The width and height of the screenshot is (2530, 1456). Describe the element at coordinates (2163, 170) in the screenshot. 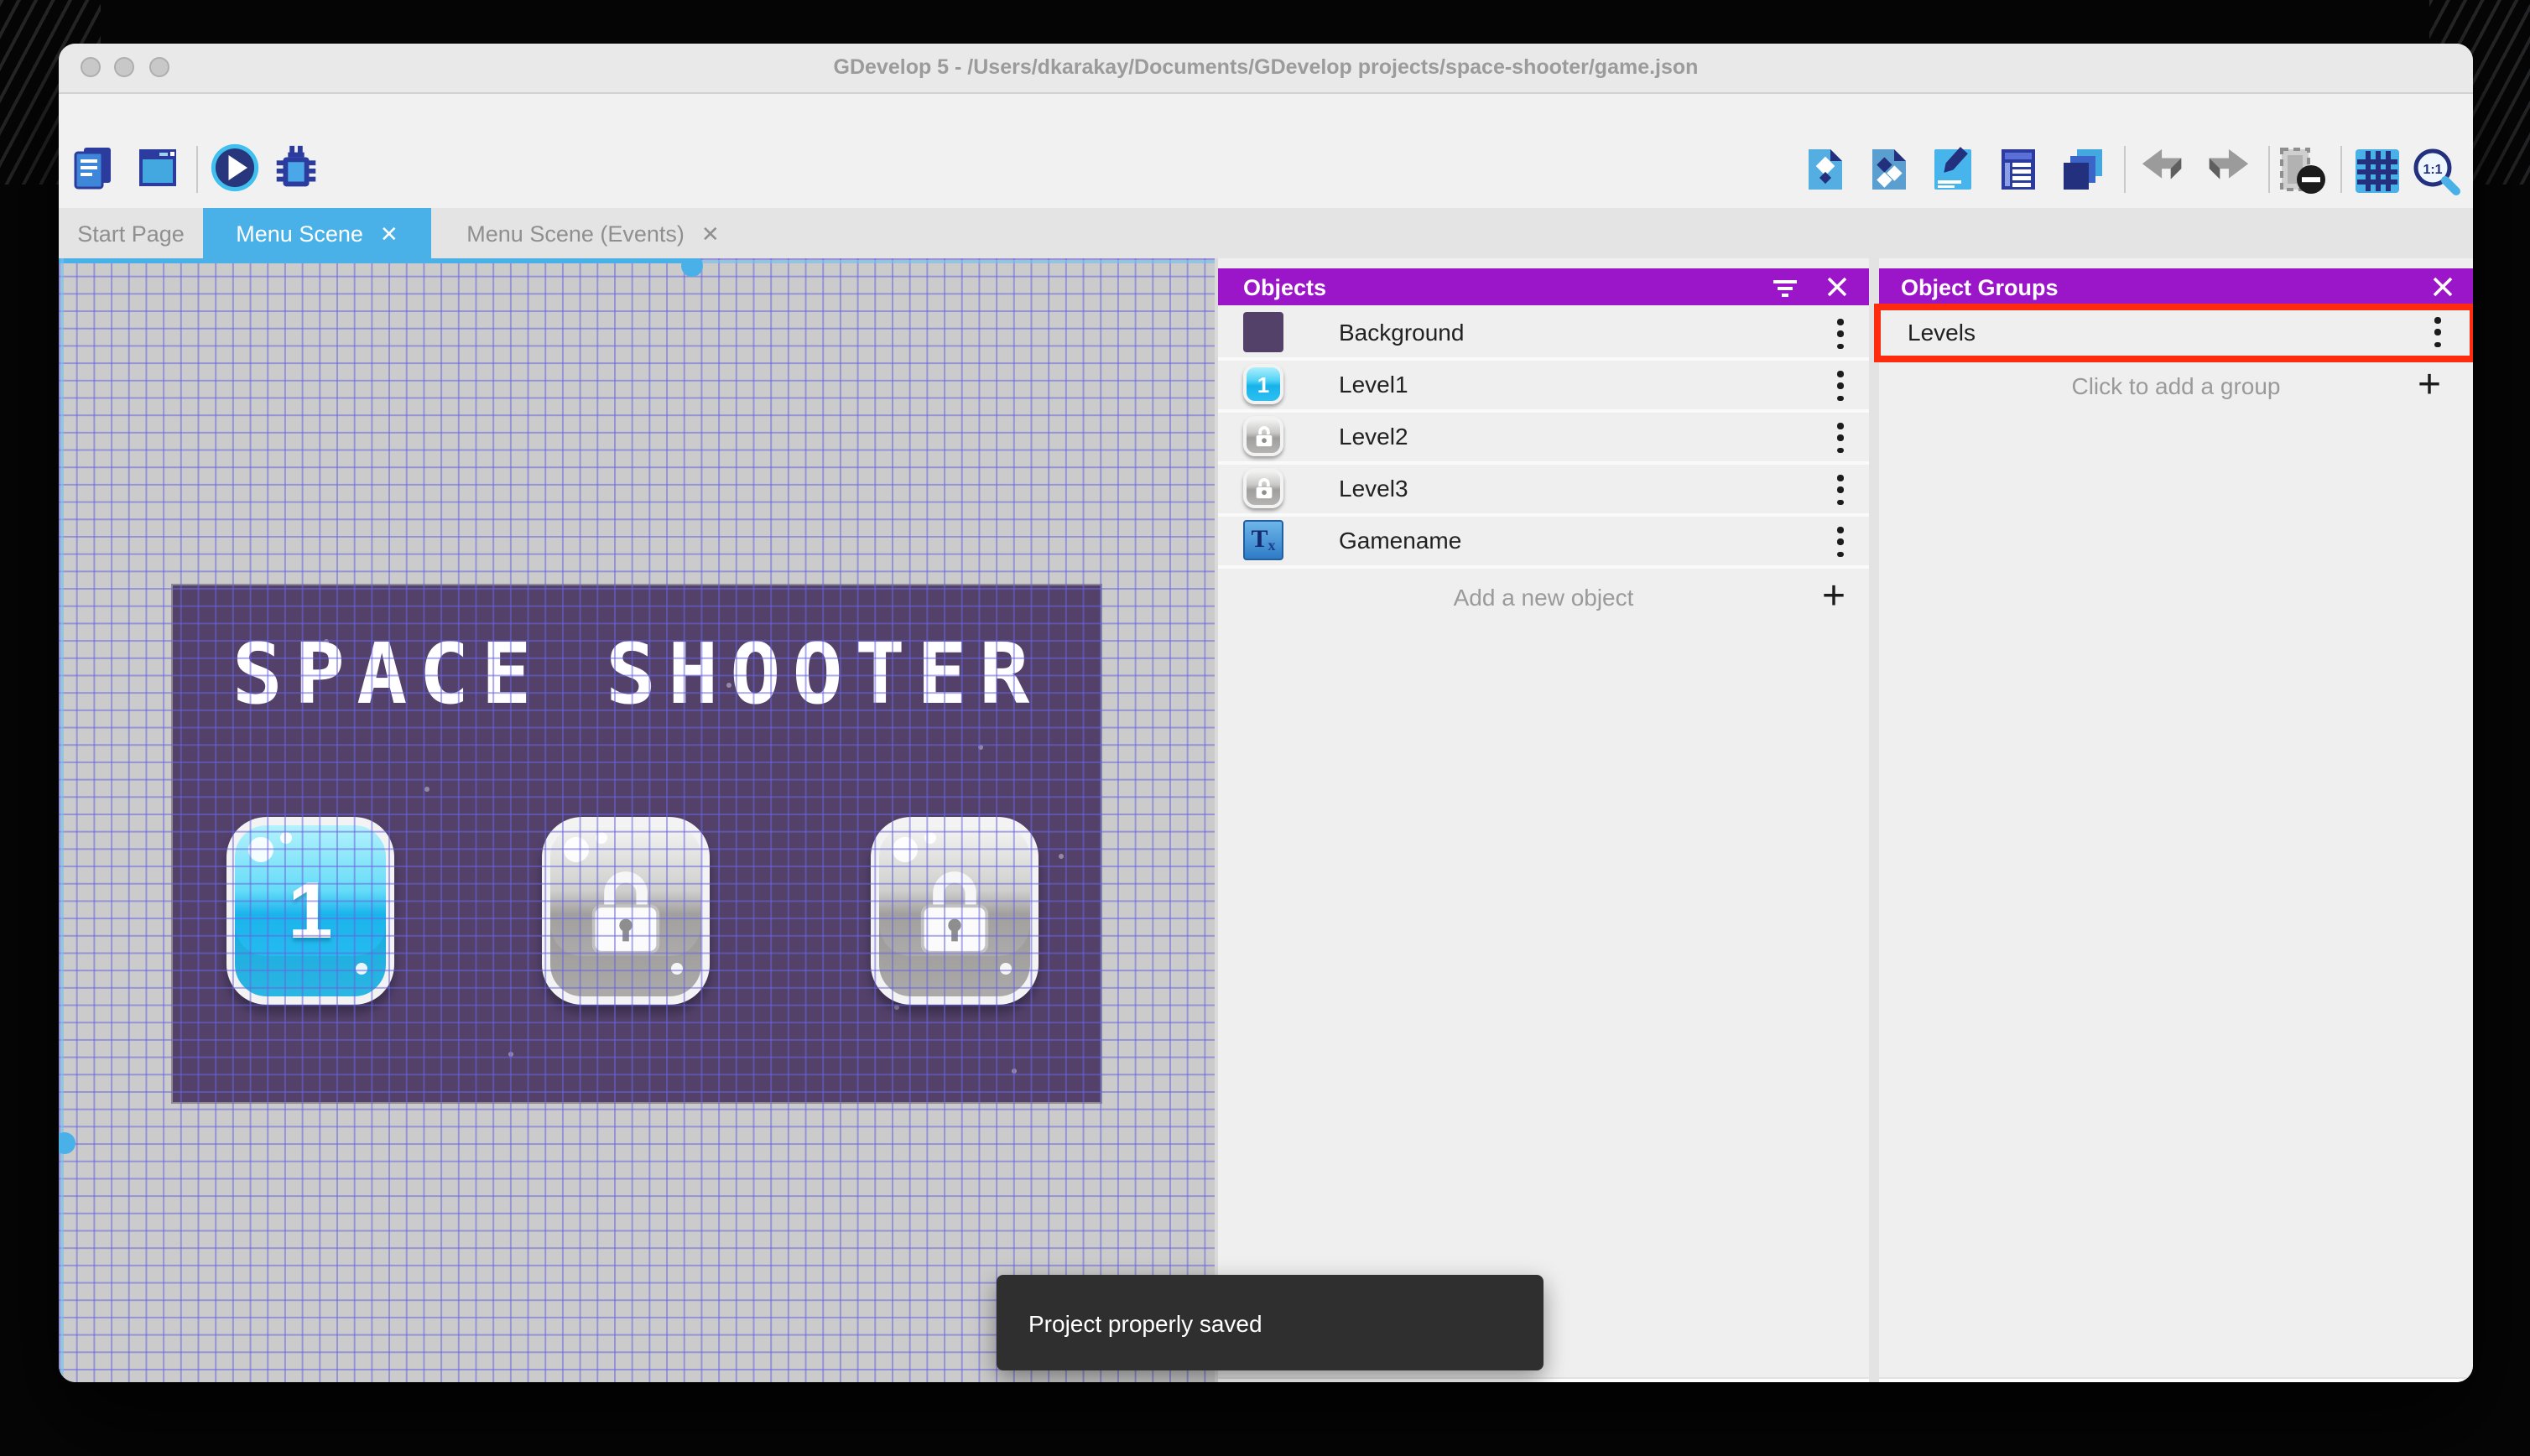

I see `undo-icon` at that location.